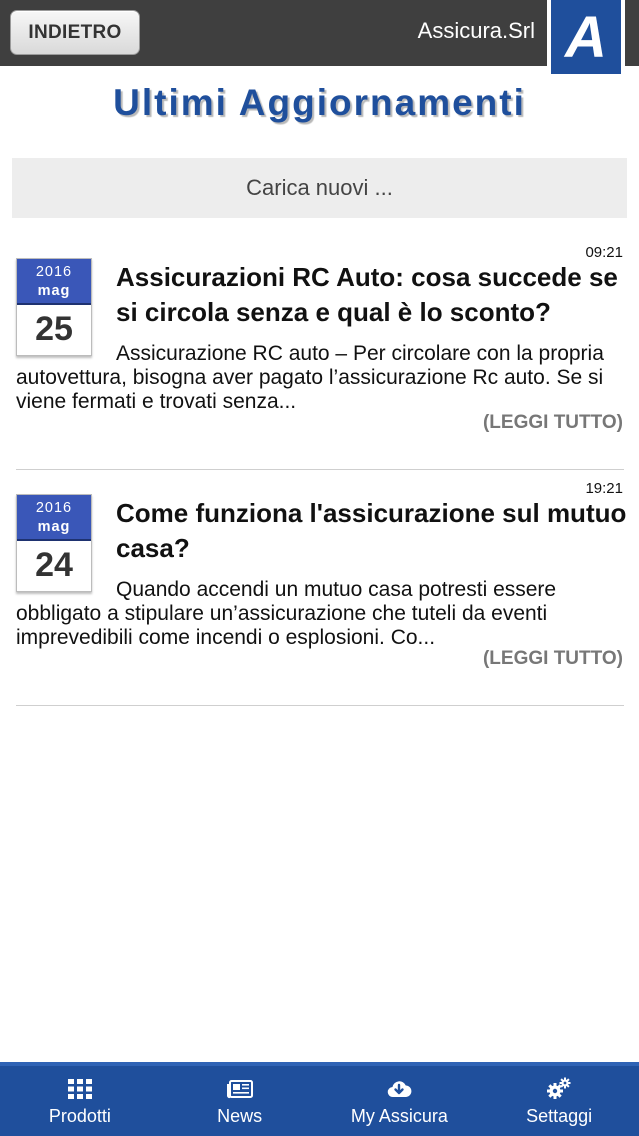 This screenshot has height=1136, width=639. Describe the element at coordinates (79, 1115) in the screenshot. I see `tab-label: Prodotti` at that location.